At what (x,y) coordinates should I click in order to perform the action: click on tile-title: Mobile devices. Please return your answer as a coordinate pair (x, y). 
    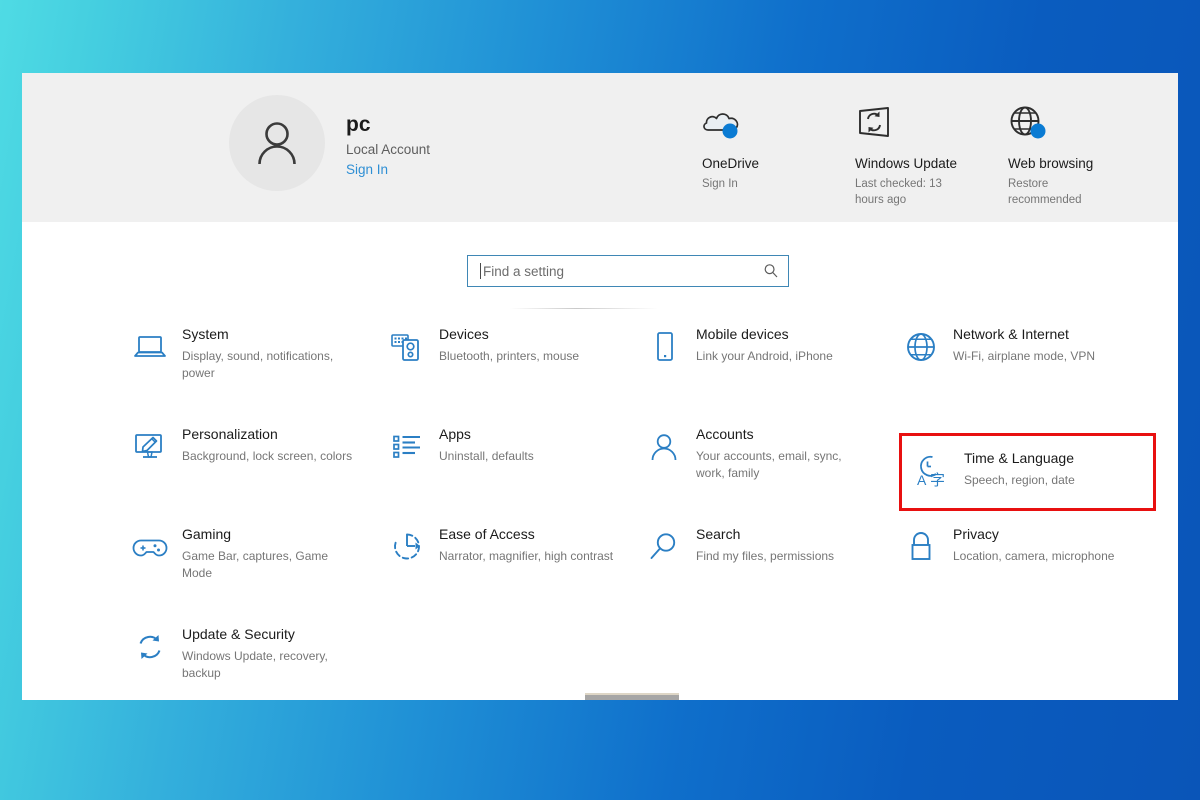
    Looking at the image, I should click on (742, 334).